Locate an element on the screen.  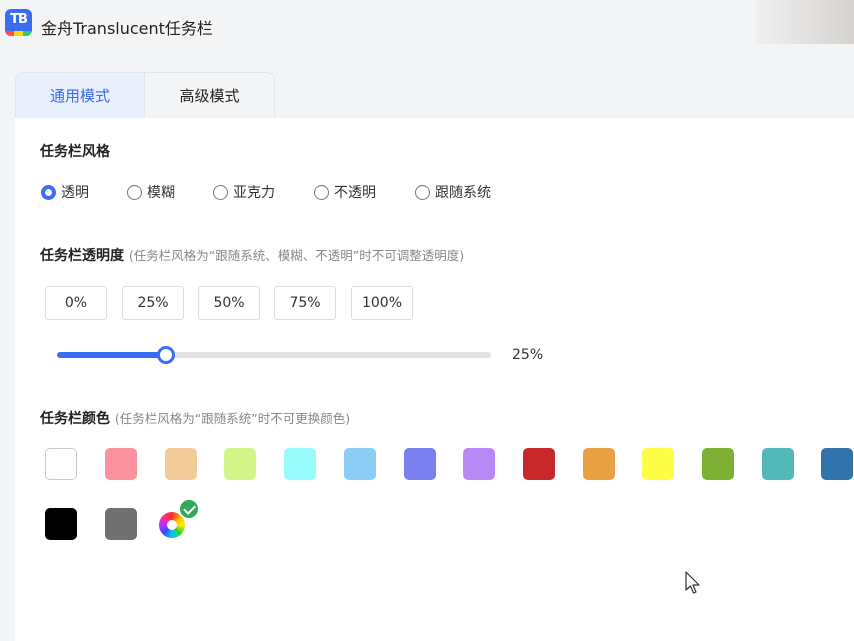
radio-label: 透明 is located at coordinates (75, 193).